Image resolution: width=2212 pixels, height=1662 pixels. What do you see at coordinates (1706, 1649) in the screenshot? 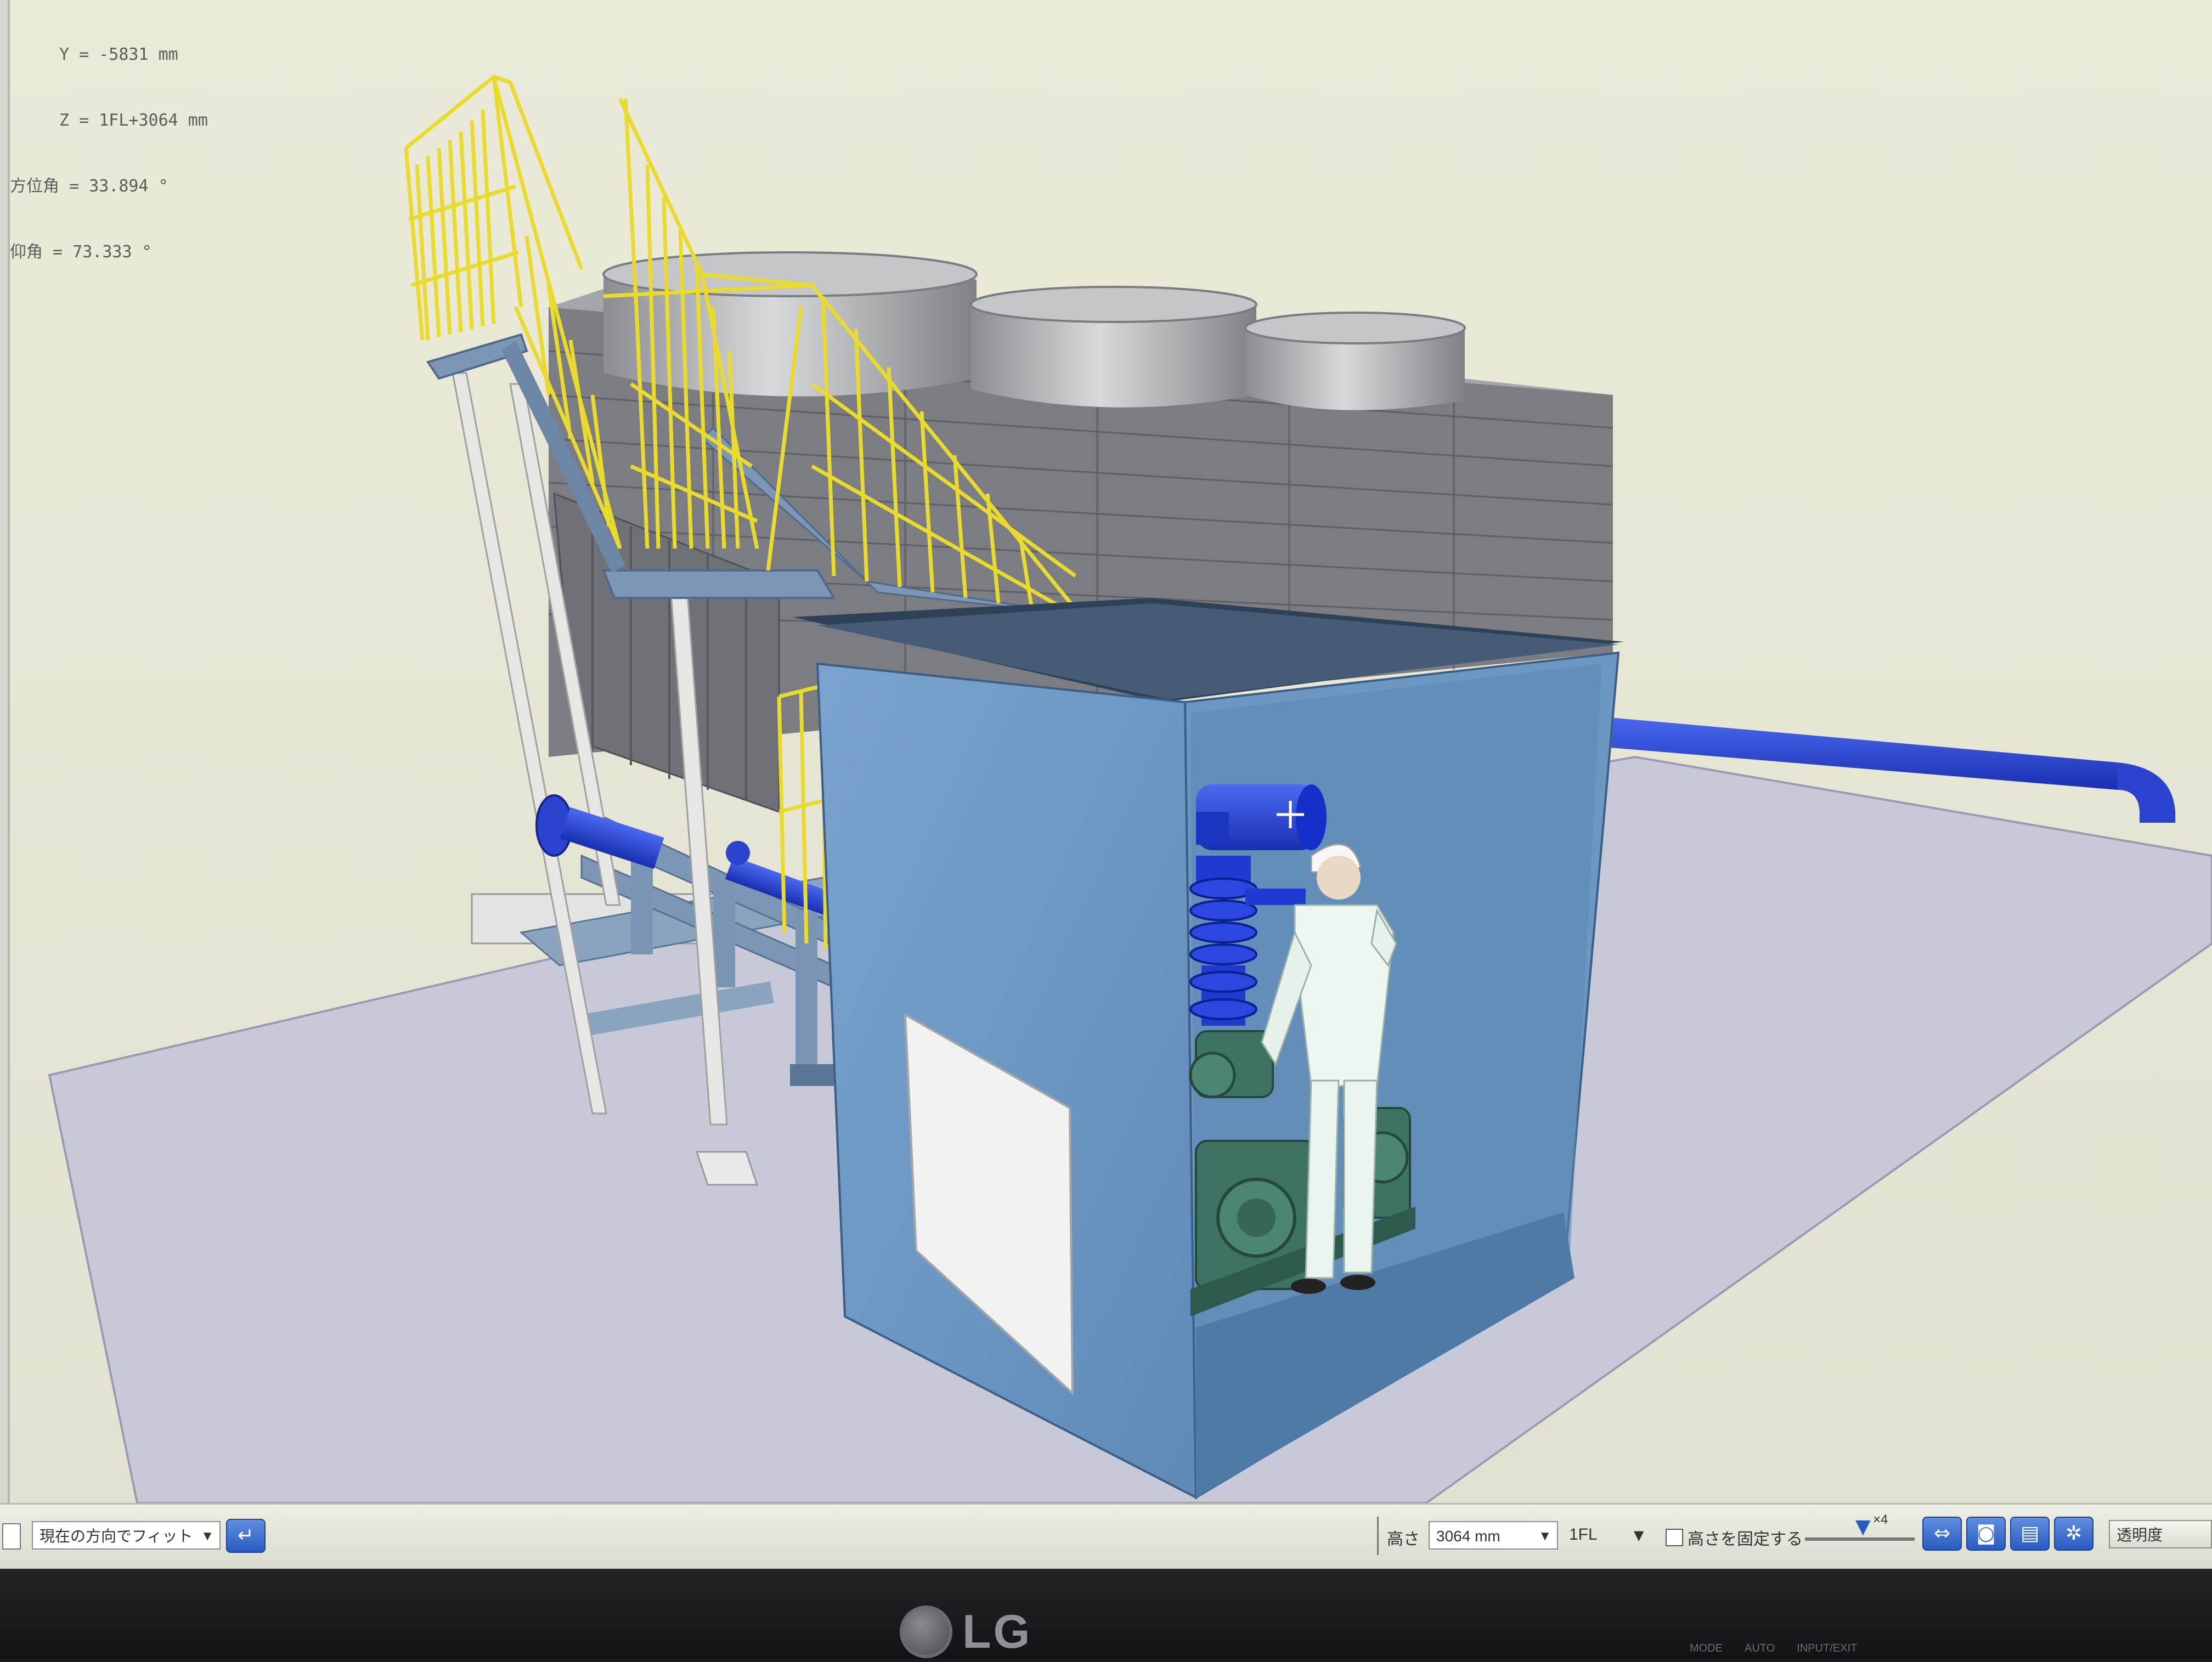
I see `mode-button-label: MODE` at bounding box center [1706, 1649].